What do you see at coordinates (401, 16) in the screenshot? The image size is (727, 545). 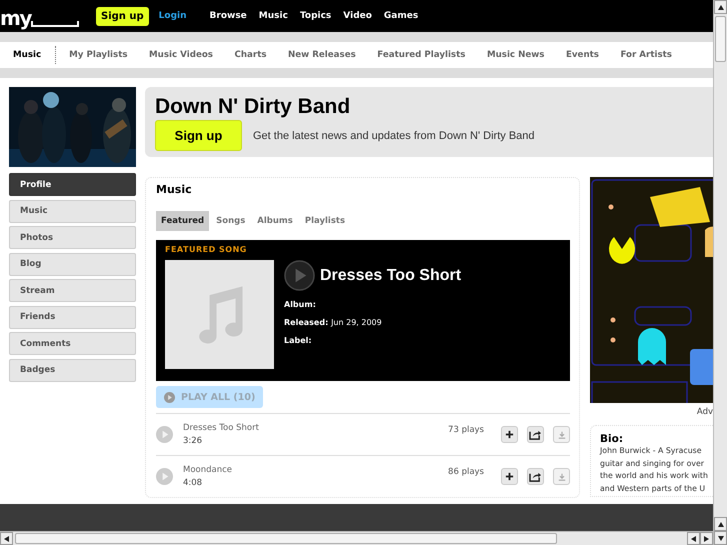 I see `top-nav-link: Games` at bounding box center [401, 16].